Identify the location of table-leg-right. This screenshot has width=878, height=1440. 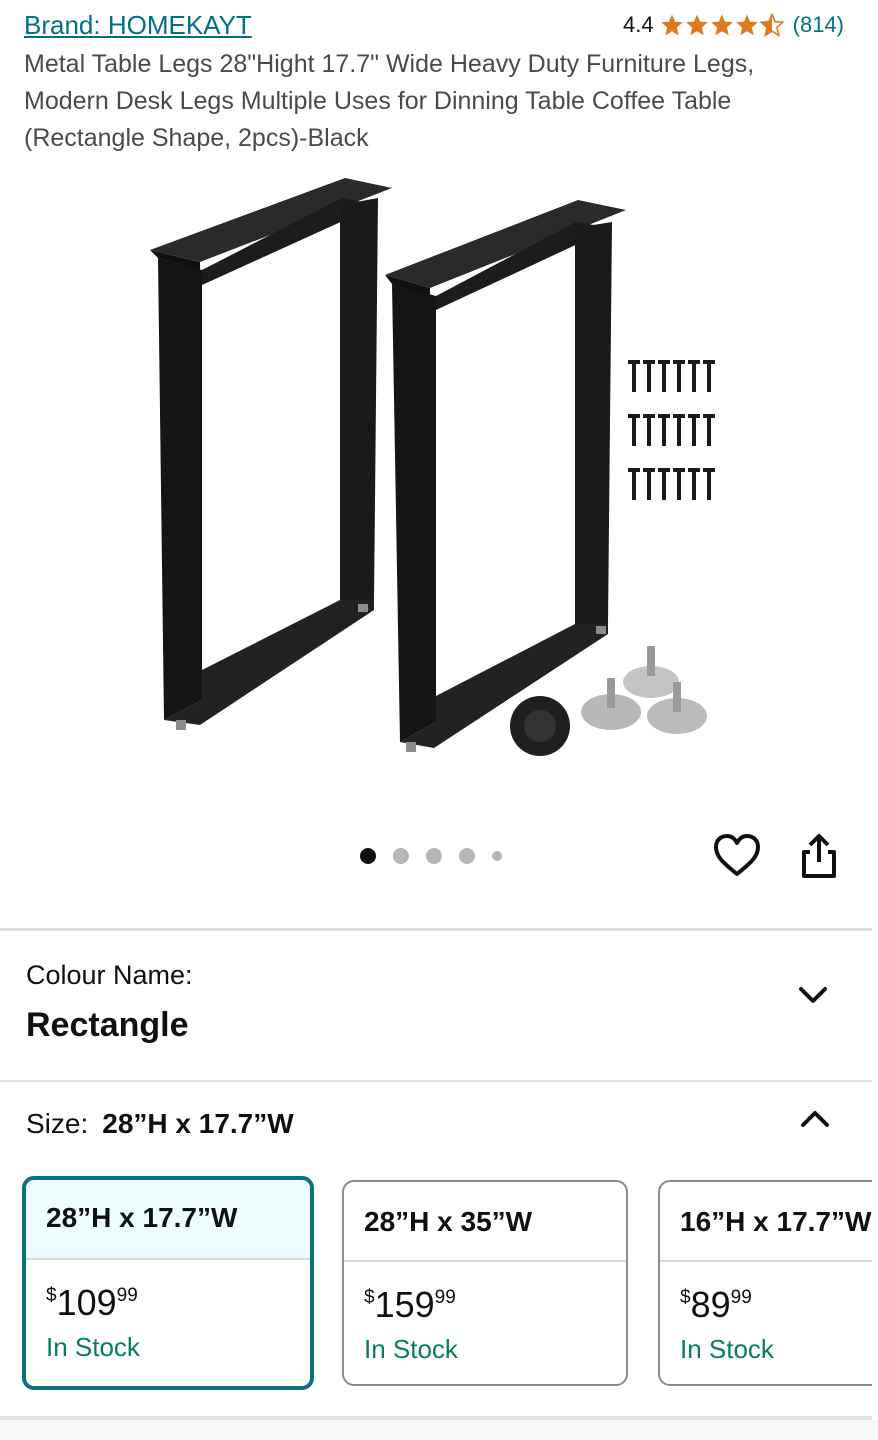
(505, 476).